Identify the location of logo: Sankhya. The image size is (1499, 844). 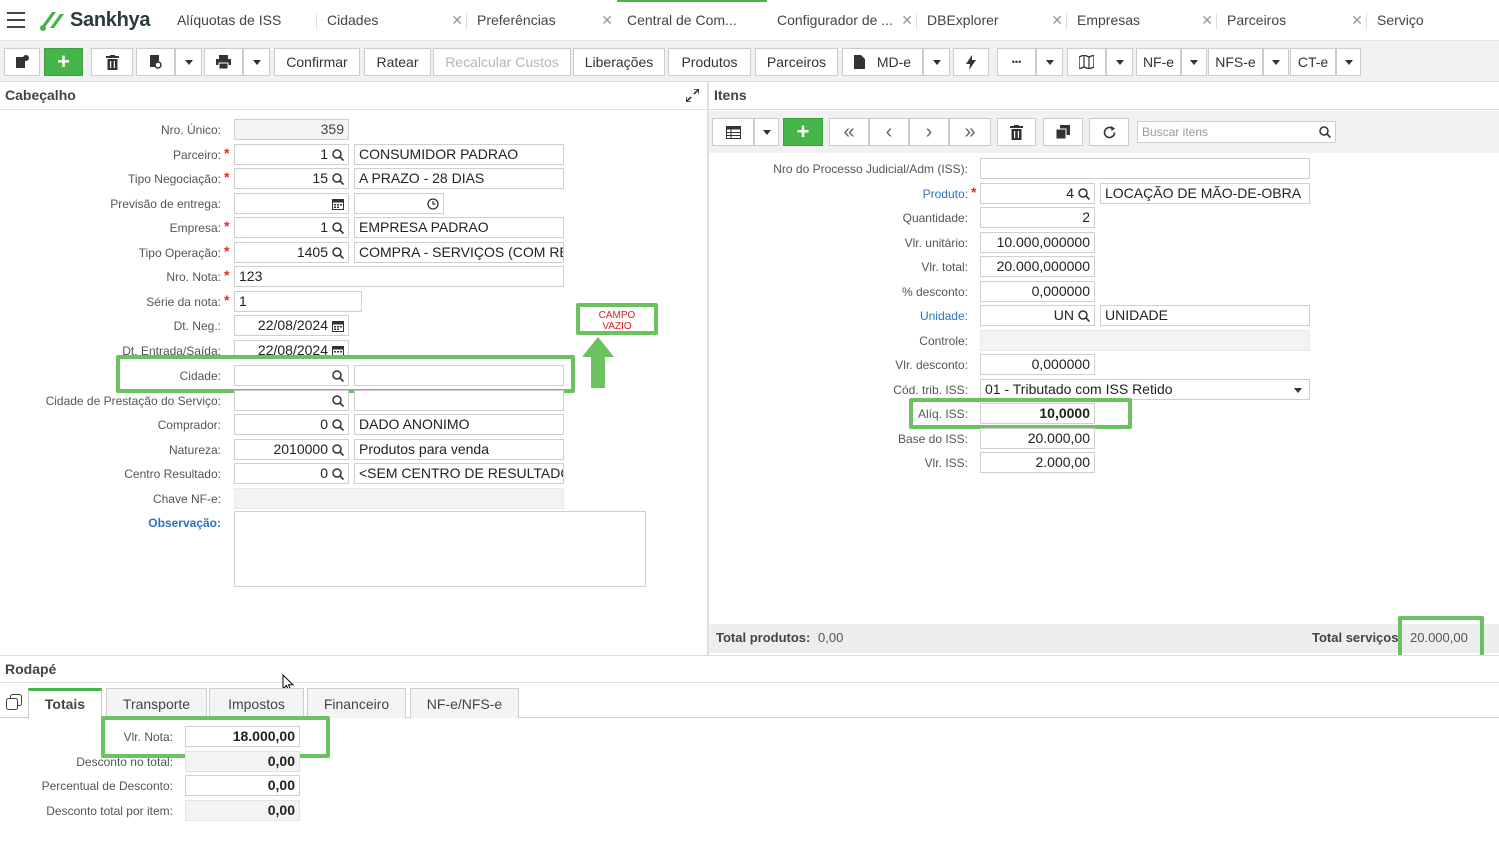
(94, 20).